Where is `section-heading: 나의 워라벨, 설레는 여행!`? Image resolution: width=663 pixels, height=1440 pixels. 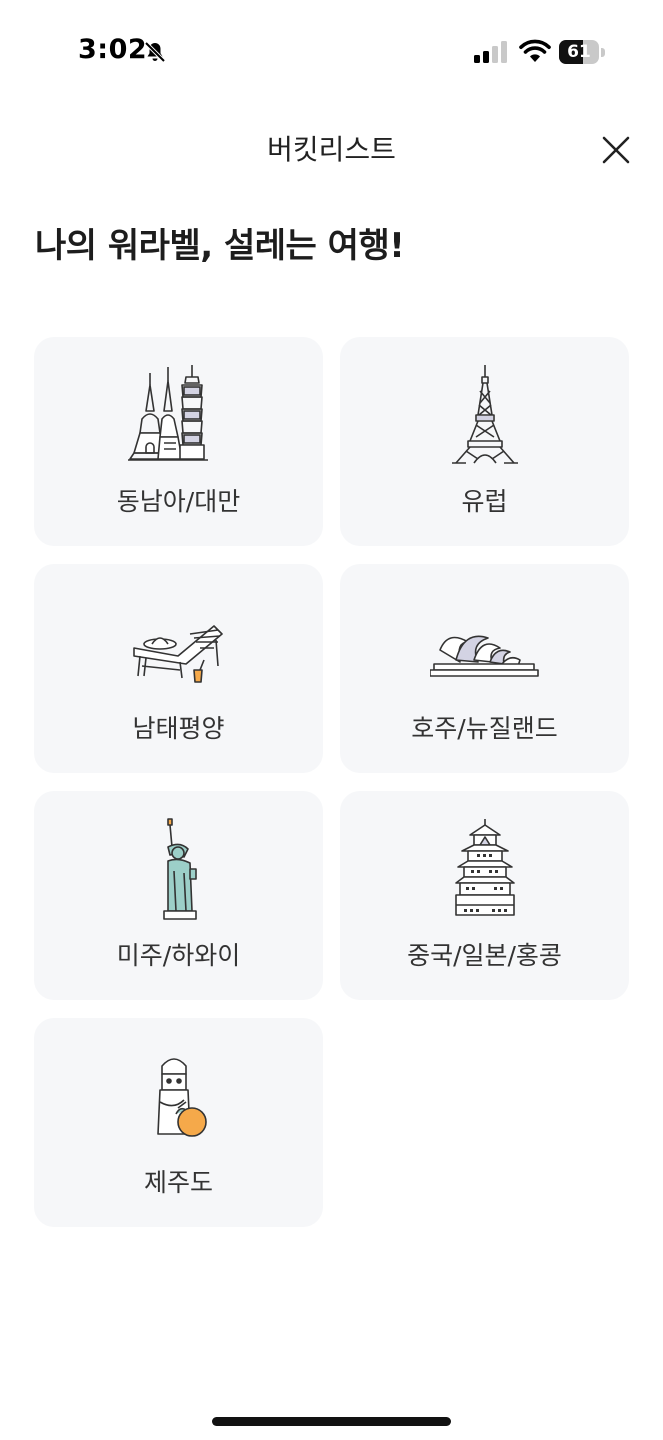
section-heading: 나의 워라벨, 설레는 여행! is located at coordinates (220, 246).